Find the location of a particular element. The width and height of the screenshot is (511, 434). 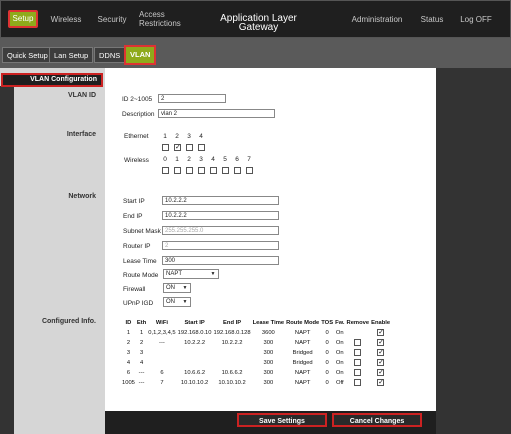

firewall-select: ON ▼ is located at coordinates (177, 288).